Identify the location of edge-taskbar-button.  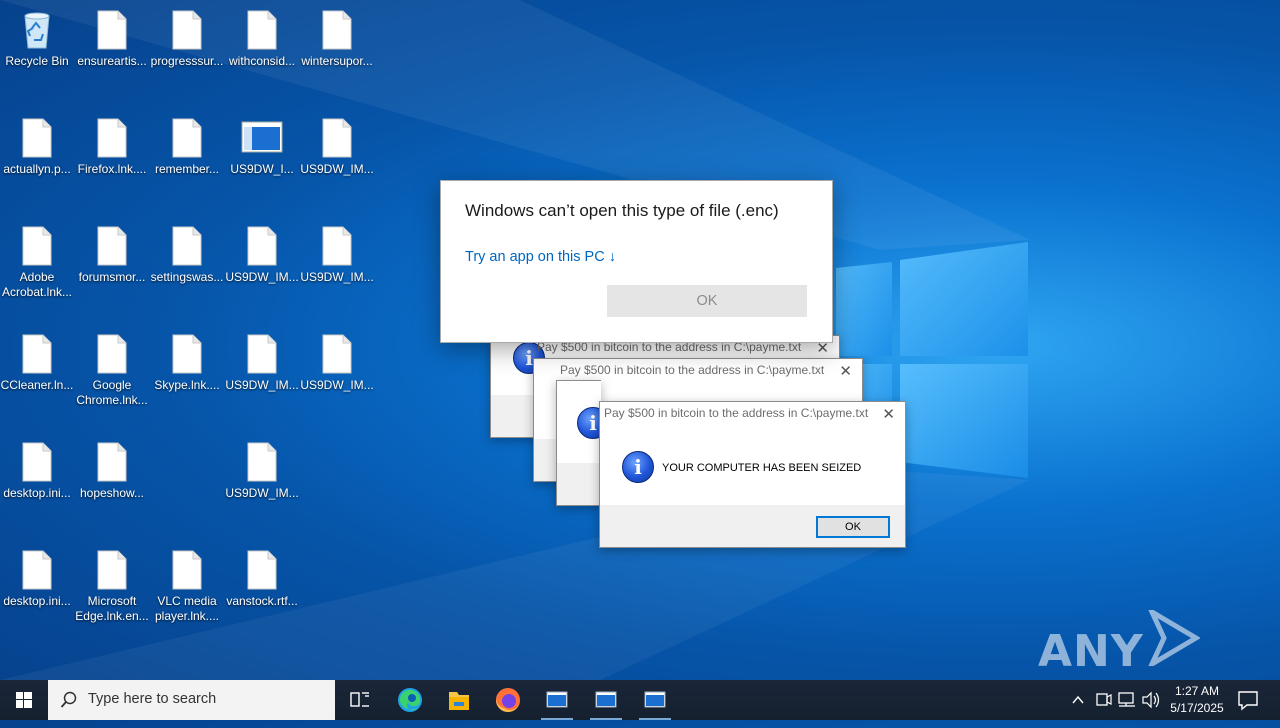
(410, 700).